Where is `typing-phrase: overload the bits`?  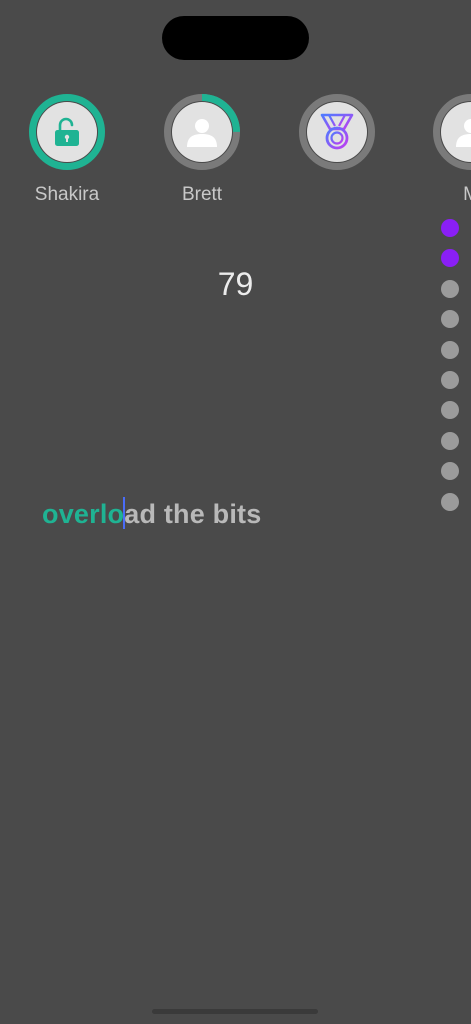 typing-phrase: overload the bits is located at coordinates (151, 513).